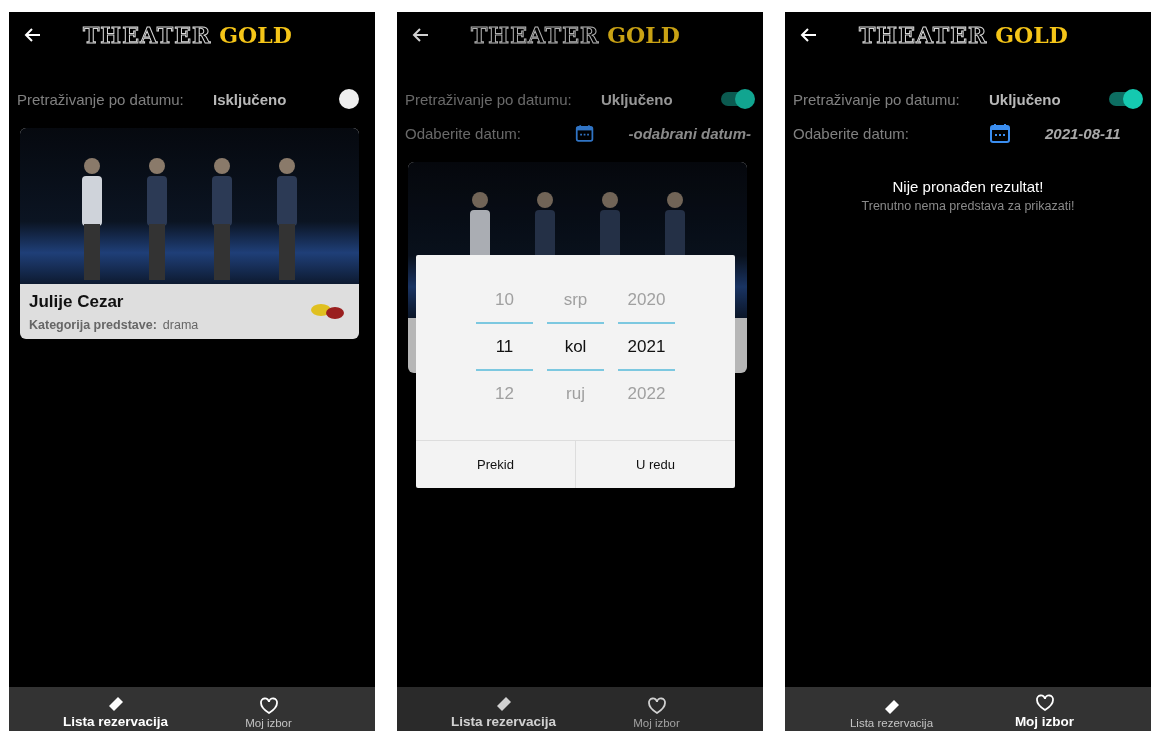  What do you see at coordinates (646, 346) in the screenshot?
I see `picker-value: 2021` at bounding box center [646, 346].